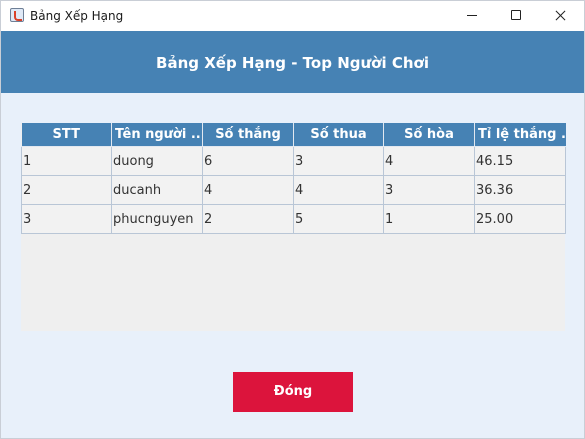 Image resolution: width=585 pixels, height=439 pixels. What do you see at coordinates (520, 219) in the screenshot?
I see `cell-win-rate: 25.00` at bounding box center [520, 219].